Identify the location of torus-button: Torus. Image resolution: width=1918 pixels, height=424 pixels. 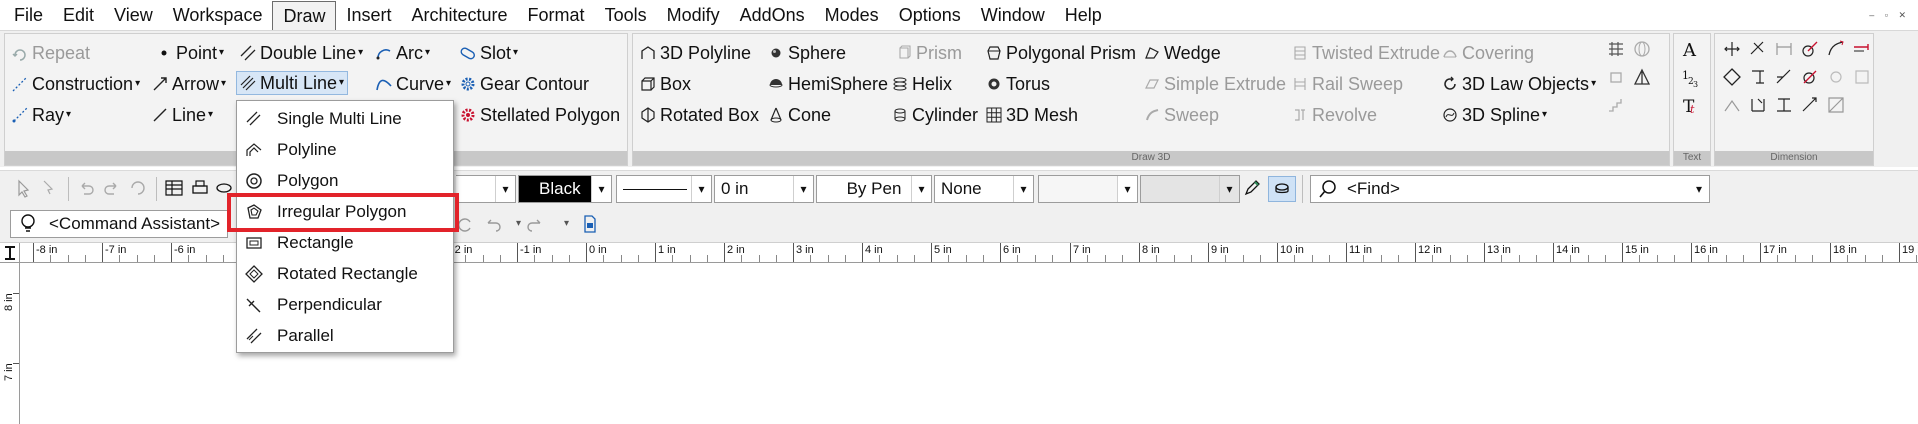
(1018, 84).